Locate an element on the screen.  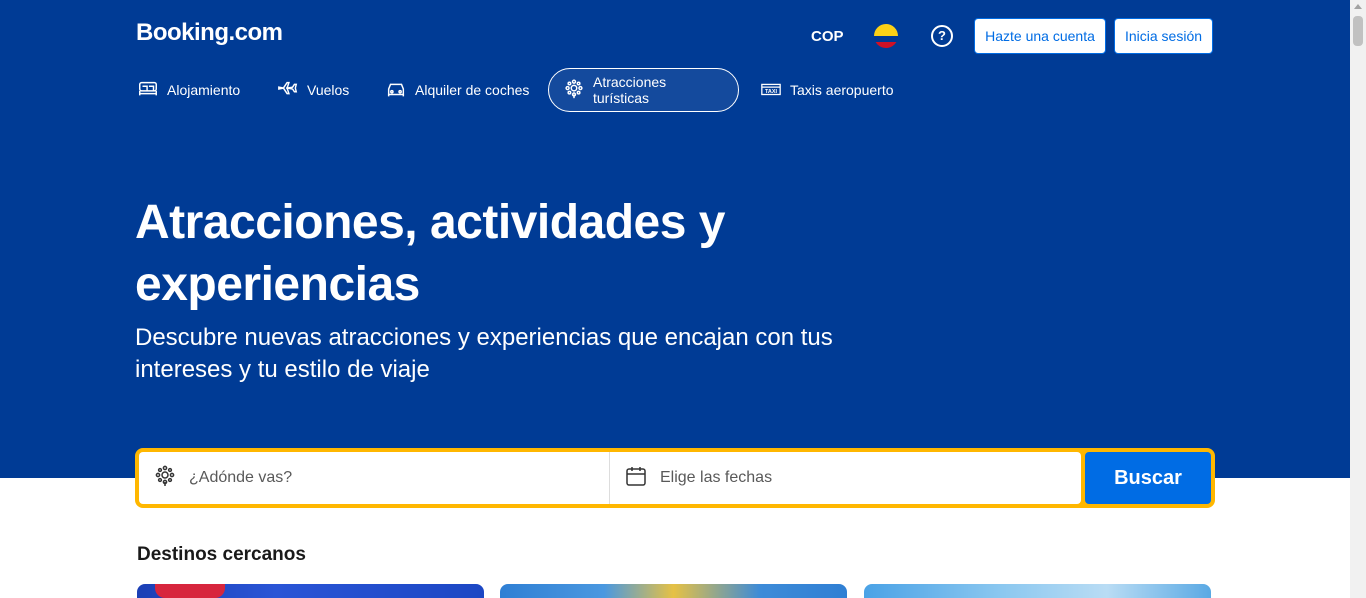
dates-placeholder: Elige las fechas is located at coordinates (716, 477).